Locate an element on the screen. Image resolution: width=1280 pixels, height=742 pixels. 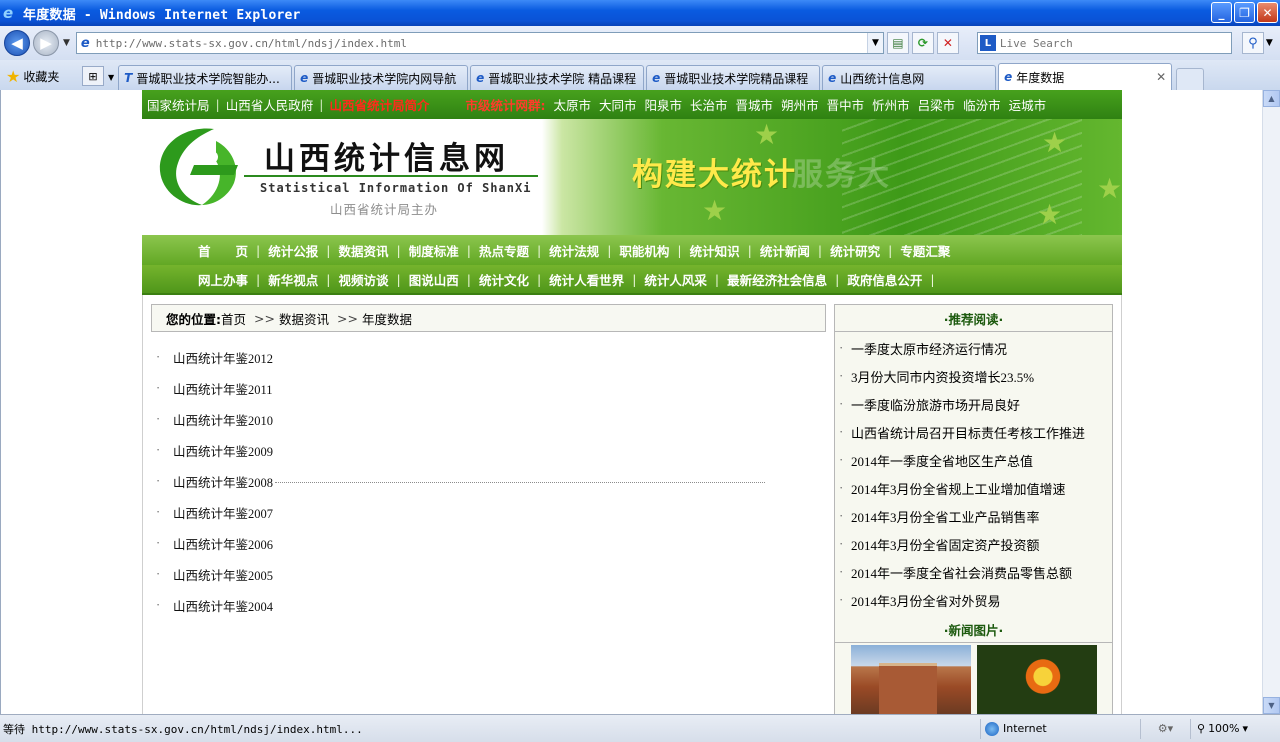
link-city: 吕梁市 is located at coordinates (937, 104).